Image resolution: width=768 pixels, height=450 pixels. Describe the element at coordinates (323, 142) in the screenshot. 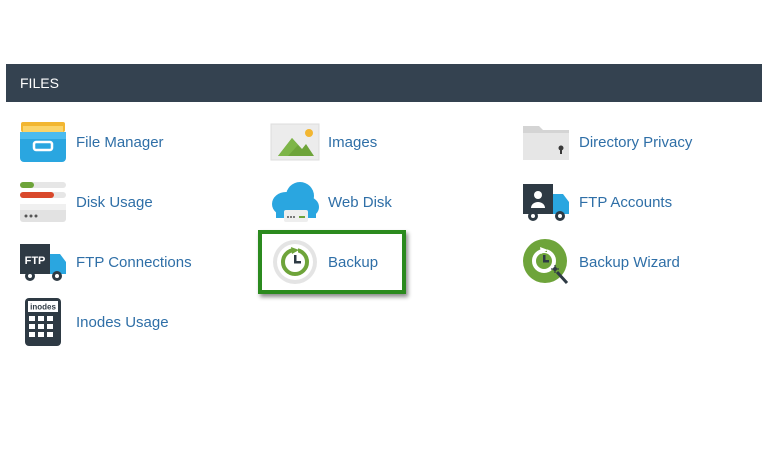

I see `images-item: Images` at that location.